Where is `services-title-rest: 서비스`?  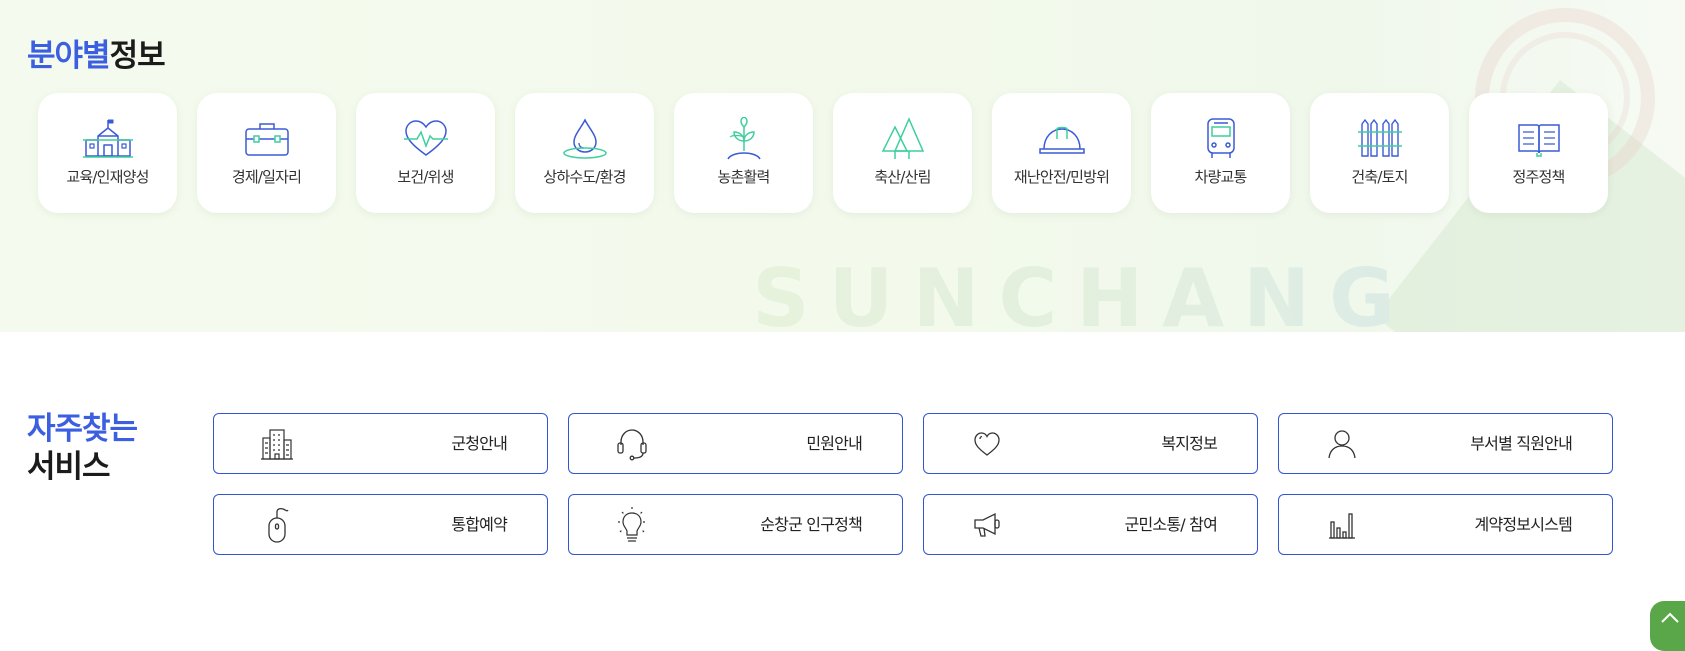 services-title-rest: 서비스 is located at coordinates (69, 467).